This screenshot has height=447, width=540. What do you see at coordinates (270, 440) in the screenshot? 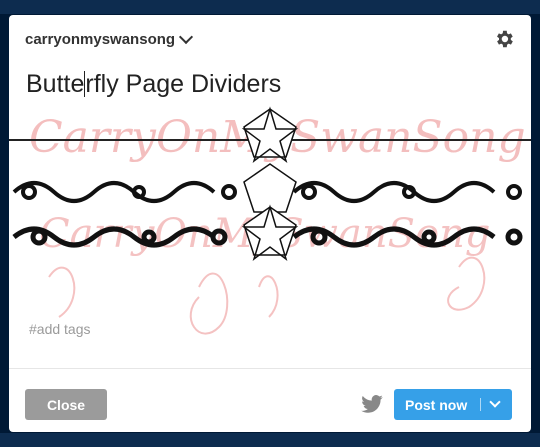
I see `dashboard-bottom-strip` at bounding box center [270, 440].